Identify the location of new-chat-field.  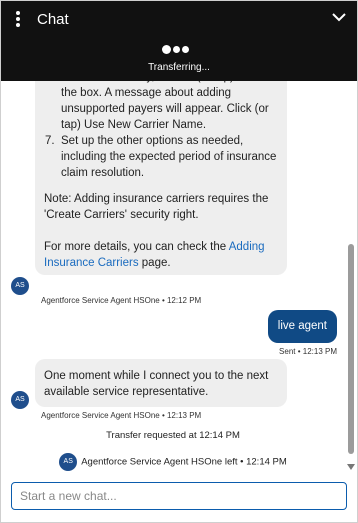
(179, 496).